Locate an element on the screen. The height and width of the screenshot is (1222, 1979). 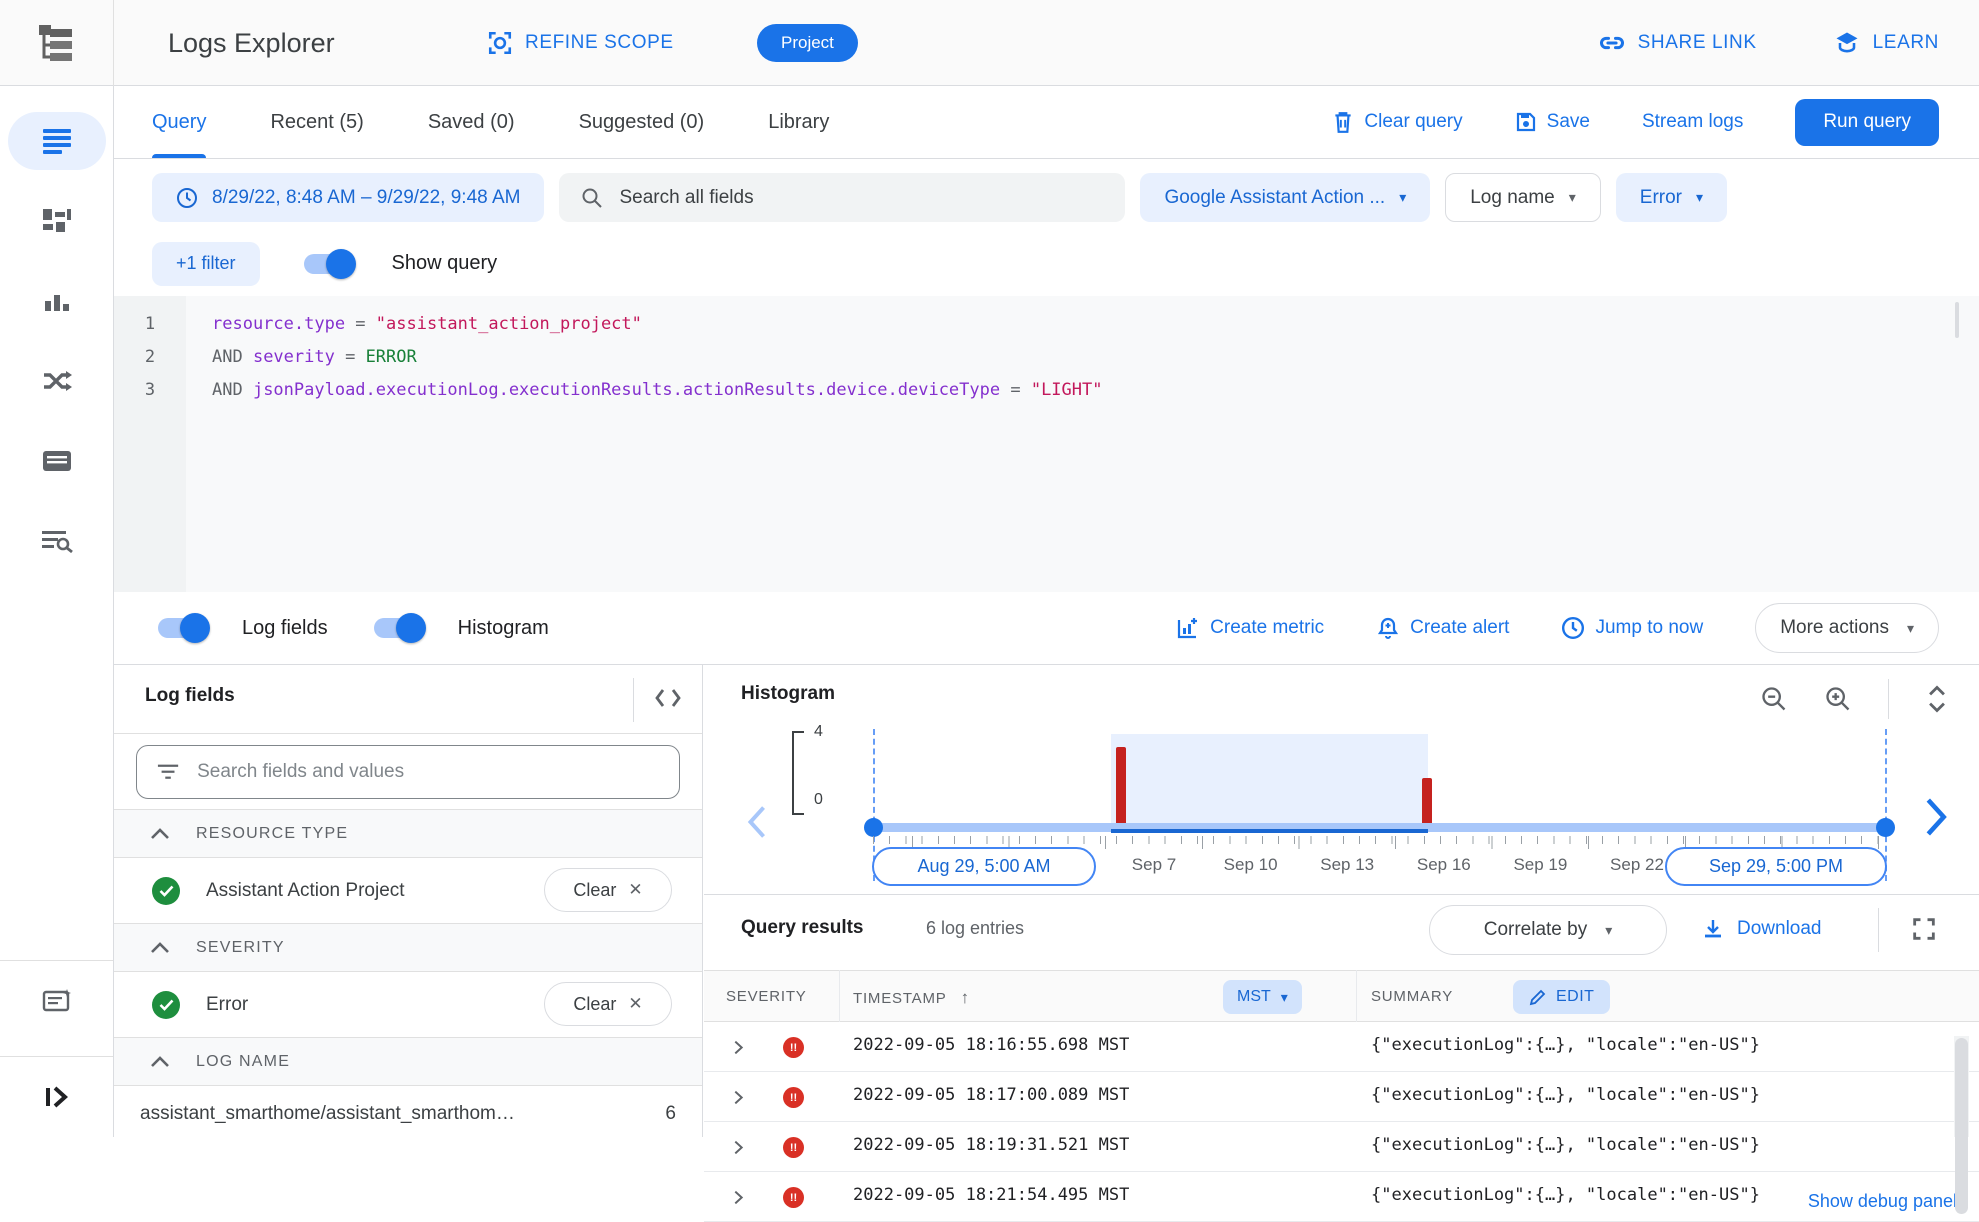
show-query-toggle is located at coordinates (329, 263).